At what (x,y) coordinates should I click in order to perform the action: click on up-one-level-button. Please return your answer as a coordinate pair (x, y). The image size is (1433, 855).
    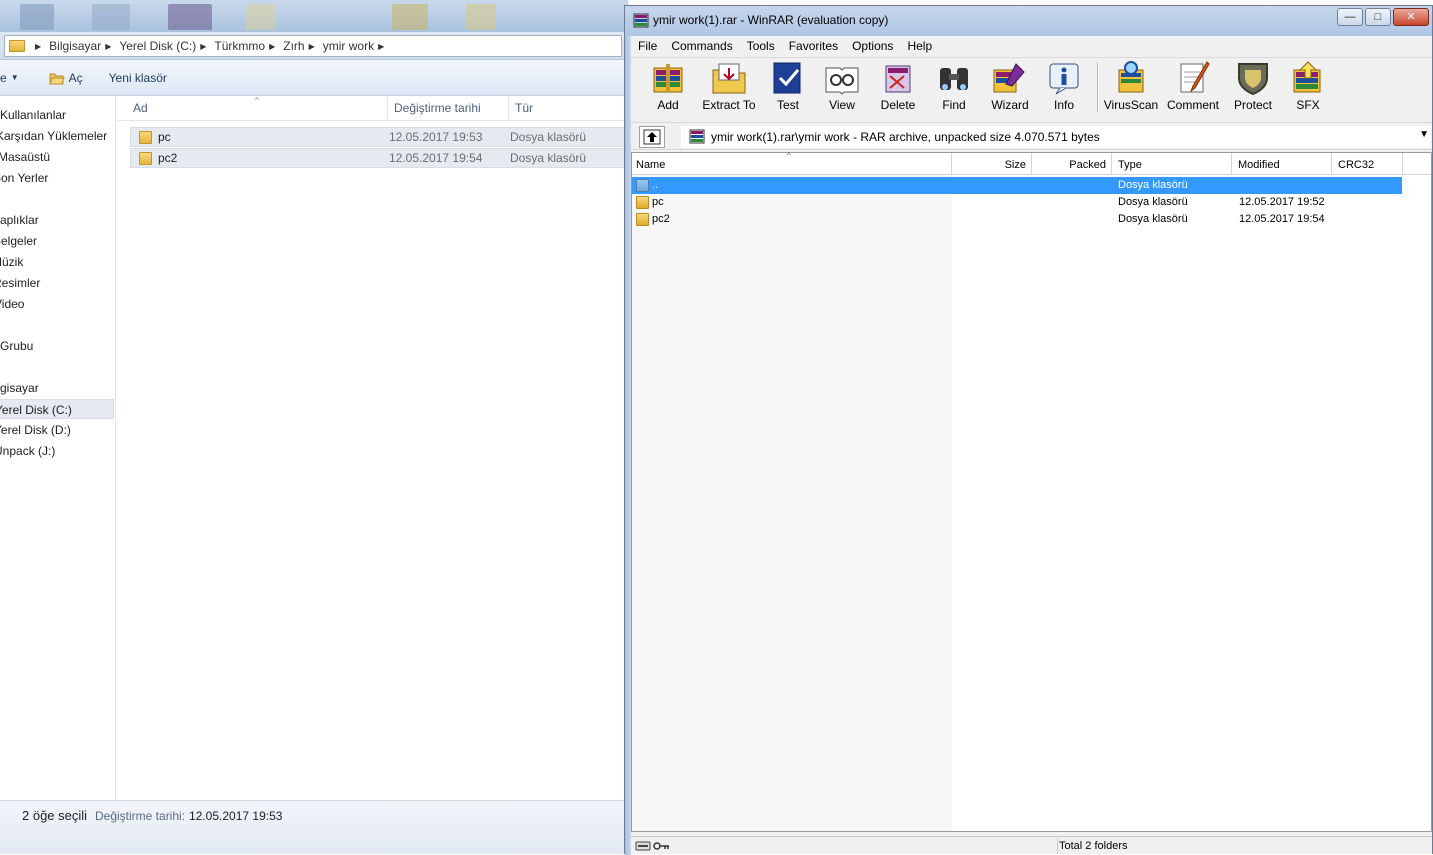
    Looking at the image, I should click on (652, 137).